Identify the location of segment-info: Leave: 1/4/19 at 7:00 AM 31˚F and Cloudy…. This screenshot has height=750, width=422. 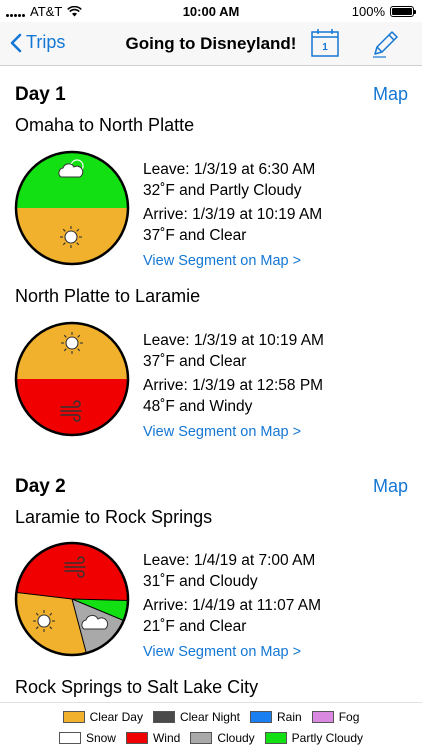
(232, 606).